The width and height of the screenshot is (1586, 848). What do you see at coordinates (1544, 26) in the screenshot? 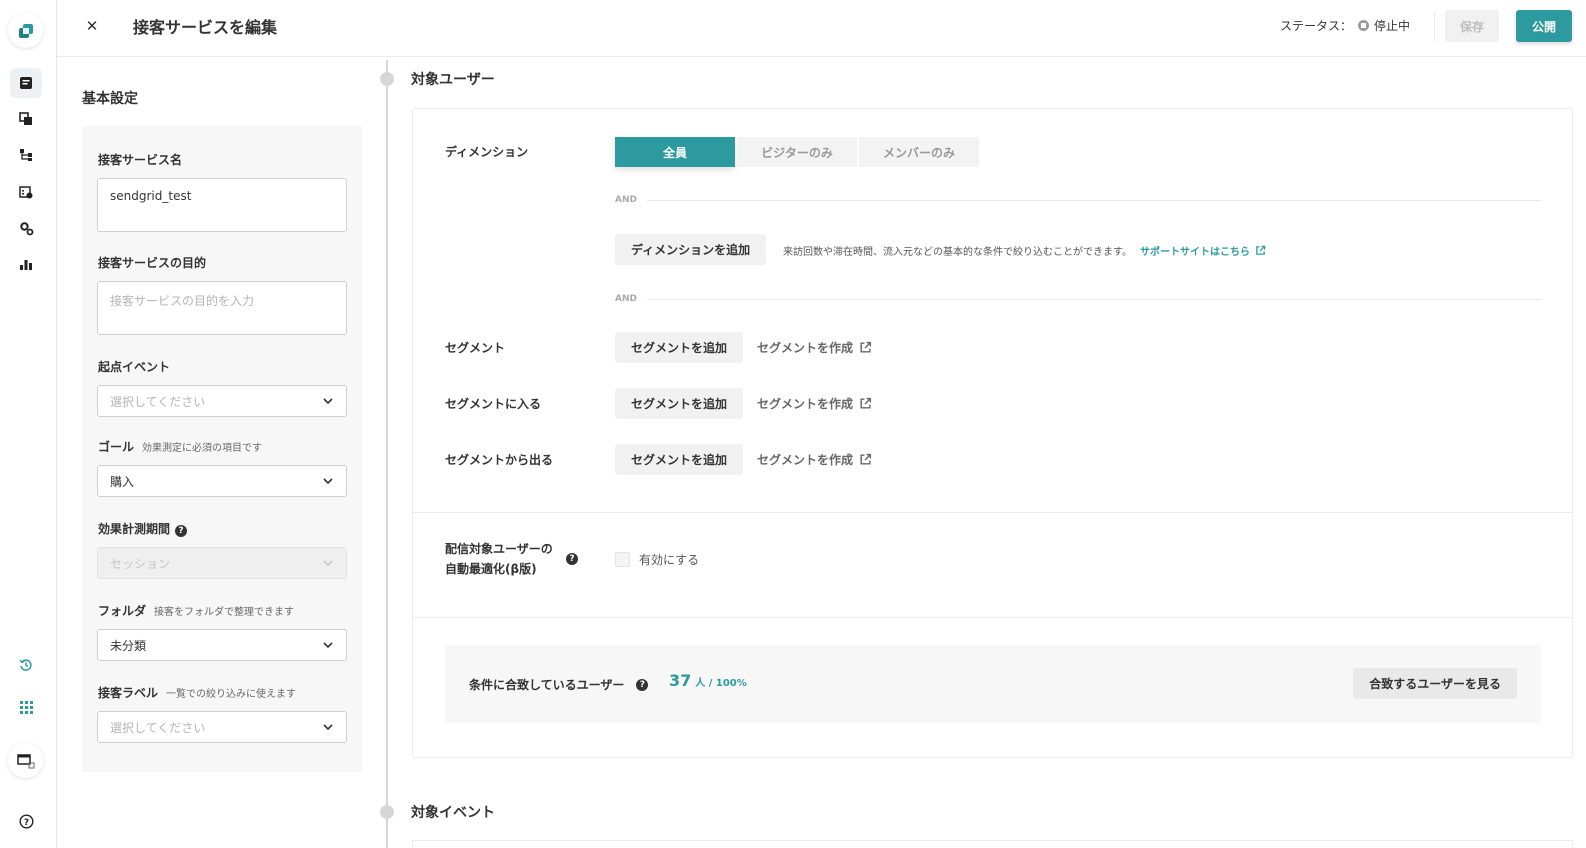
I see `publish-button: 公開` at bounding box center [1544, 26].